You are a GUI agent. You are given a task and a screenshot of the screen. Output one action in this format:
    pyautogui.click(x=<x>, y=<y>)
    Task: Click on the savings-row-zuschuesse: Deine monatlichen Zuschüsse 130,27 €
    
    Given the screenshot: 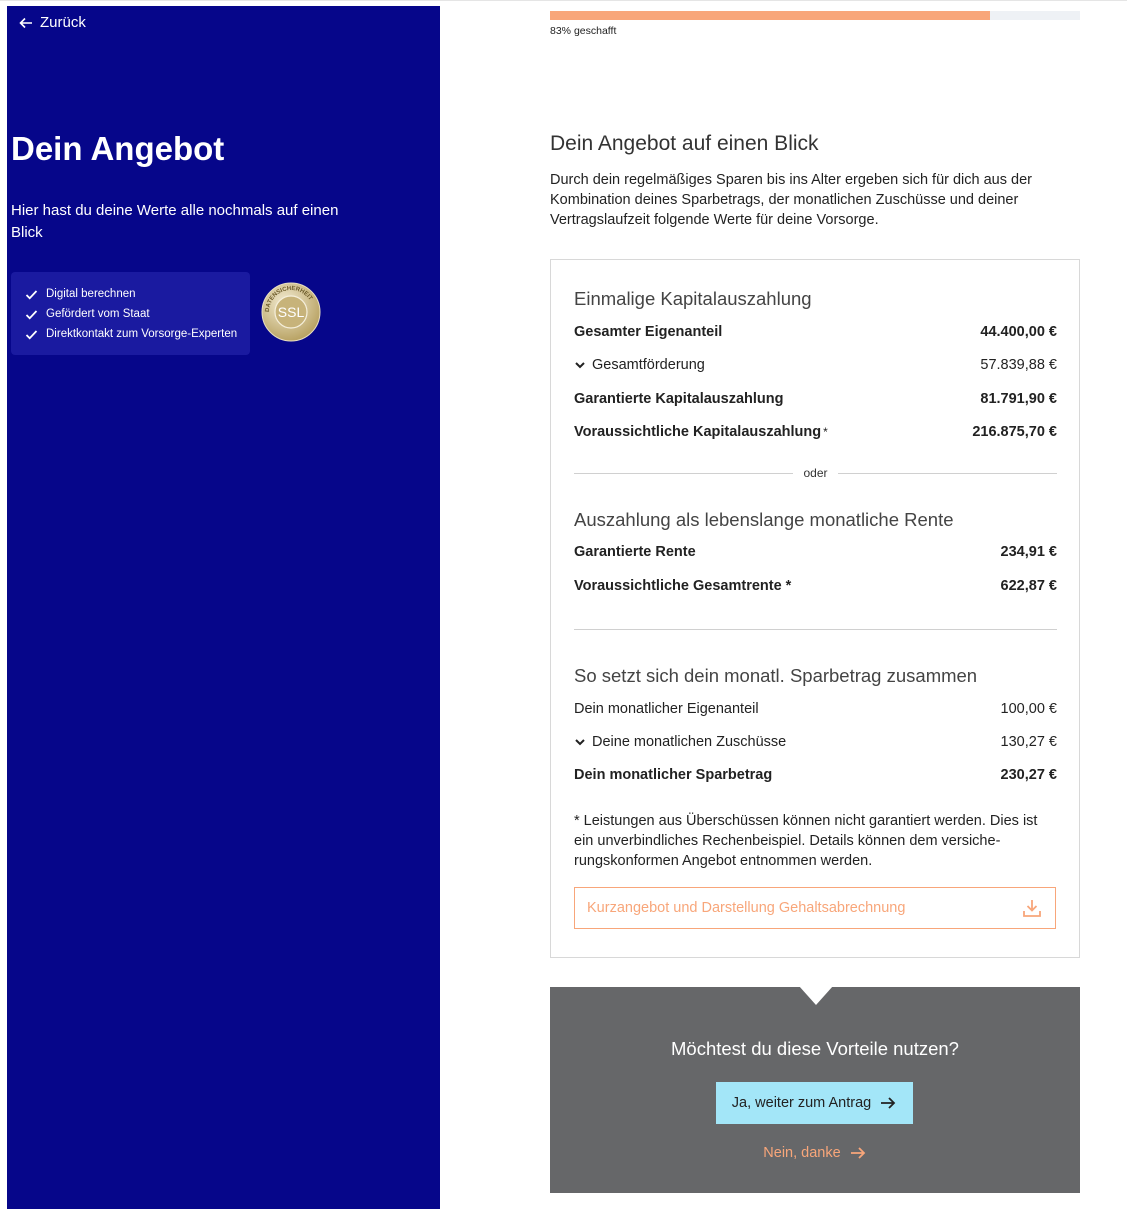 What is the action you would take?
    pyautogui.click(x=815, y=742)
    